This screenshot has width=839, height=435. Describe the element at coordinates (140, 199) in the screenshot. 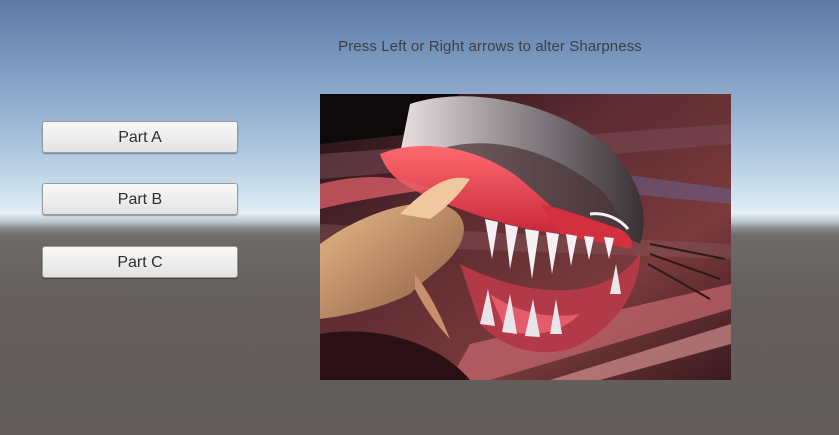

I see `part-b-button: Part B` at that location.